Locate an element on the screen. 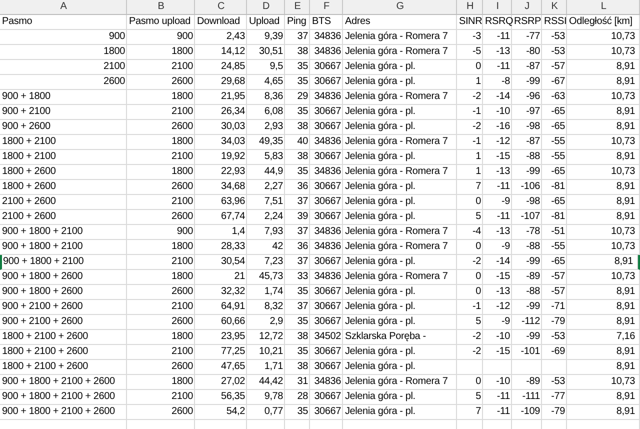 The height and width of the screenshot is (429, 640). table-row: 2100 2100 24,85 9,5 35 30667 Jelenia góra - pl. 0 -11 -87 -57 8,91 is located at coordinates (320, 67).